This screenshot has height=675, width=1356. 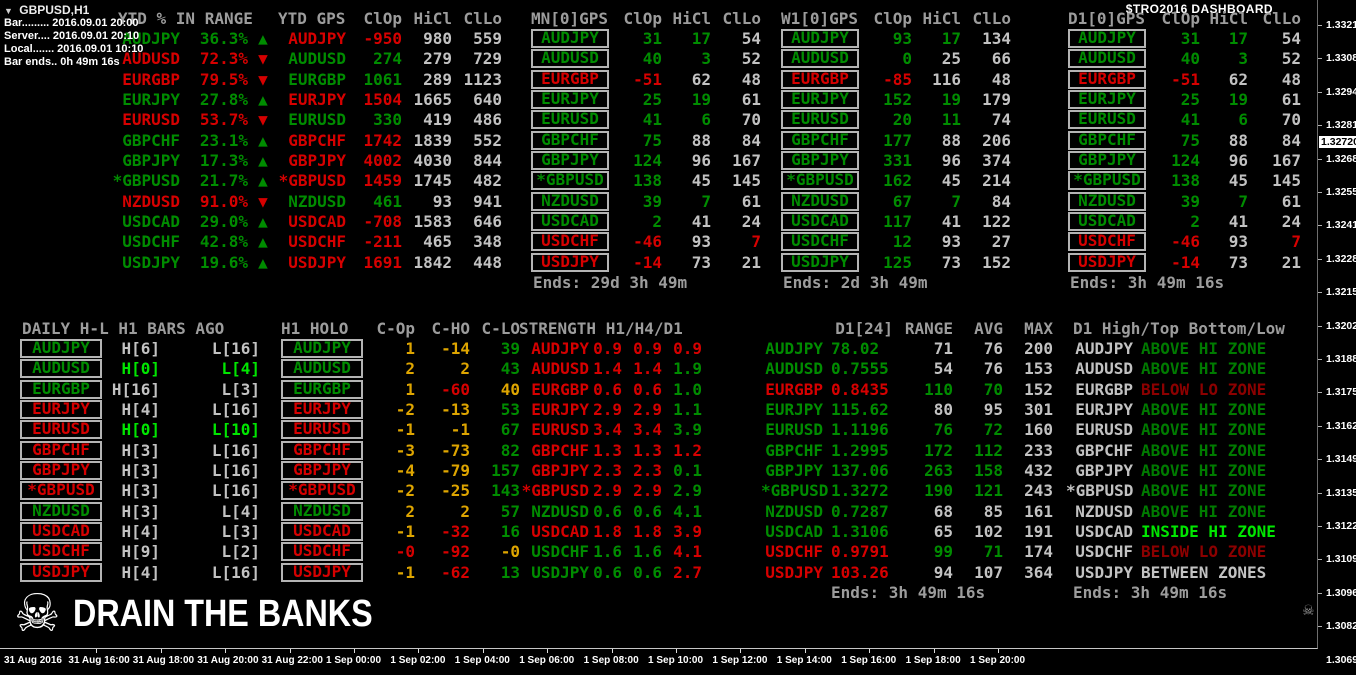 I want to click on price-tick-label: 1.31490, so click(x=1341, y=459).